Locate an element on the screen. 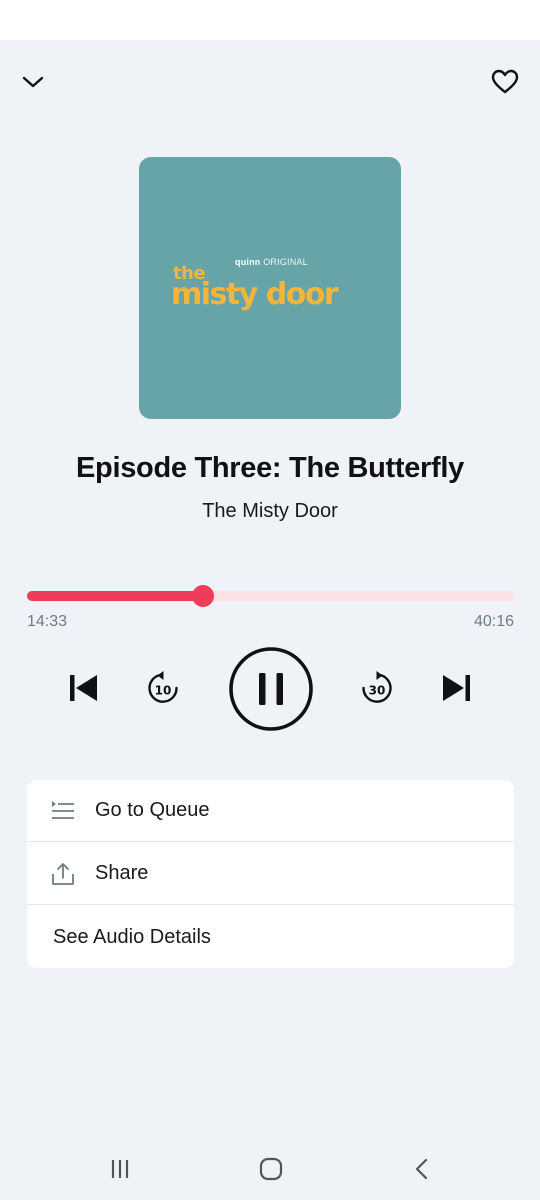  skip-next-button is located at coordinates (456, 688).